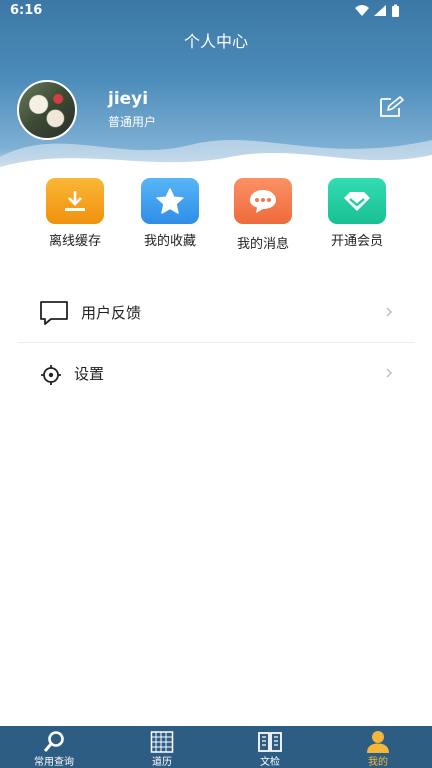 This screenshot has width=432, height=768. I want to click on quick-actions: 离线缓存 我的收藏 我的消息 开通会员, so click(216, 218).